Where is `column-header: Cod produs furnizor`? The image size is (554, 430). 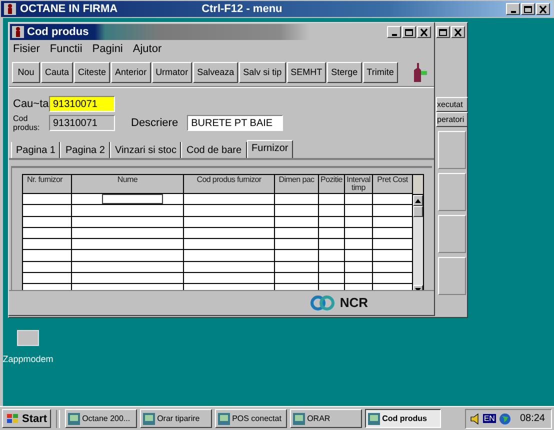 column-header: Cod produs furnizor is located at coordinates (229, 184).